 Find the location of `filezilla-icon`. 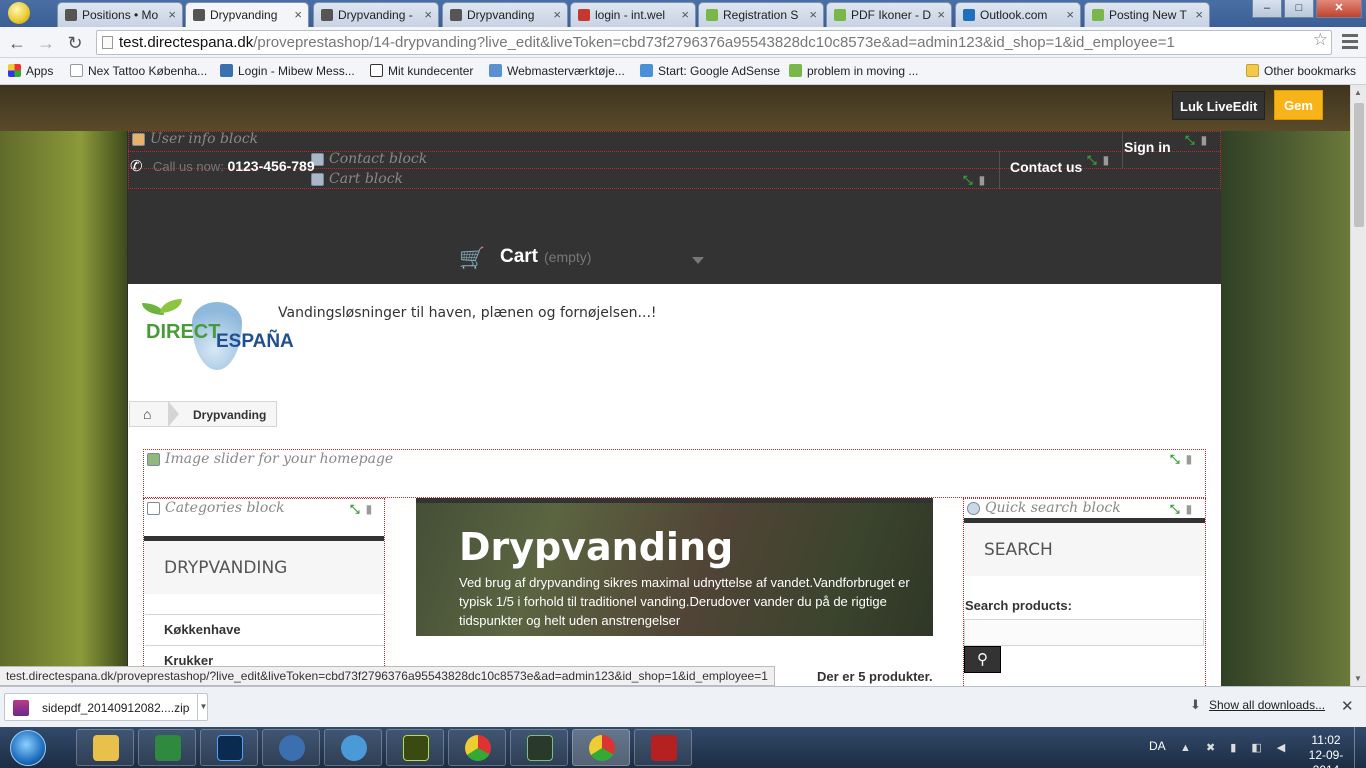

filezilla-icon is located at coordinates (664, 748).